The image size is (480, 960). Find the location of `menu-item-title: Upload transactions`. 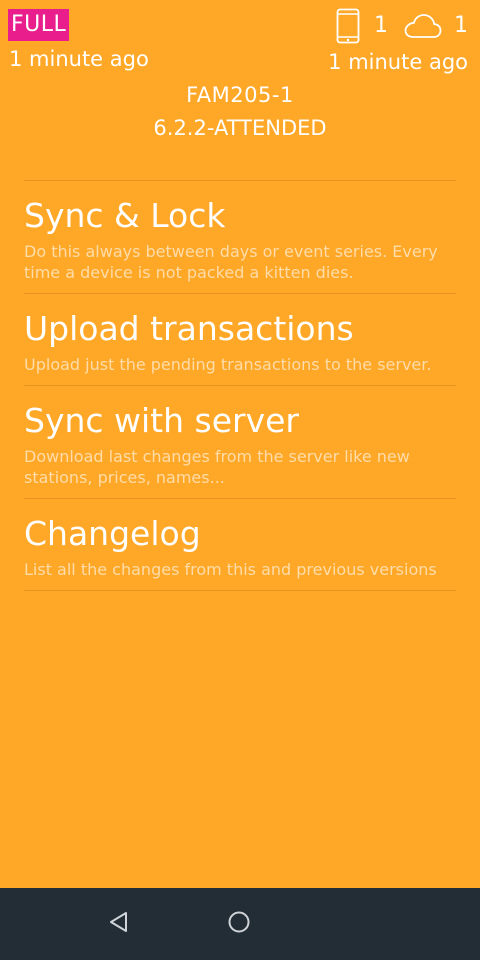

menu-item-title: Upload transactions is located at coordinates (189, 328).